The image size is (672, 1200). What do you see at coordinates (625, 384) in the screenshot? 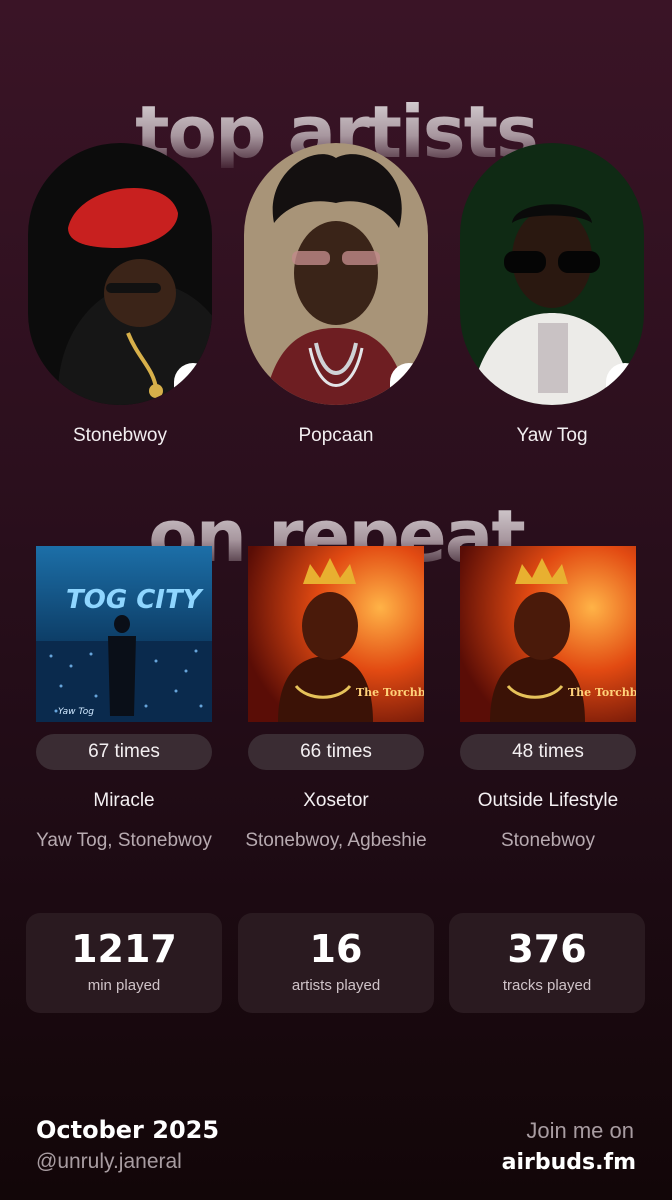
I see `rank-badge: 3` at bounding box center [625, 384].